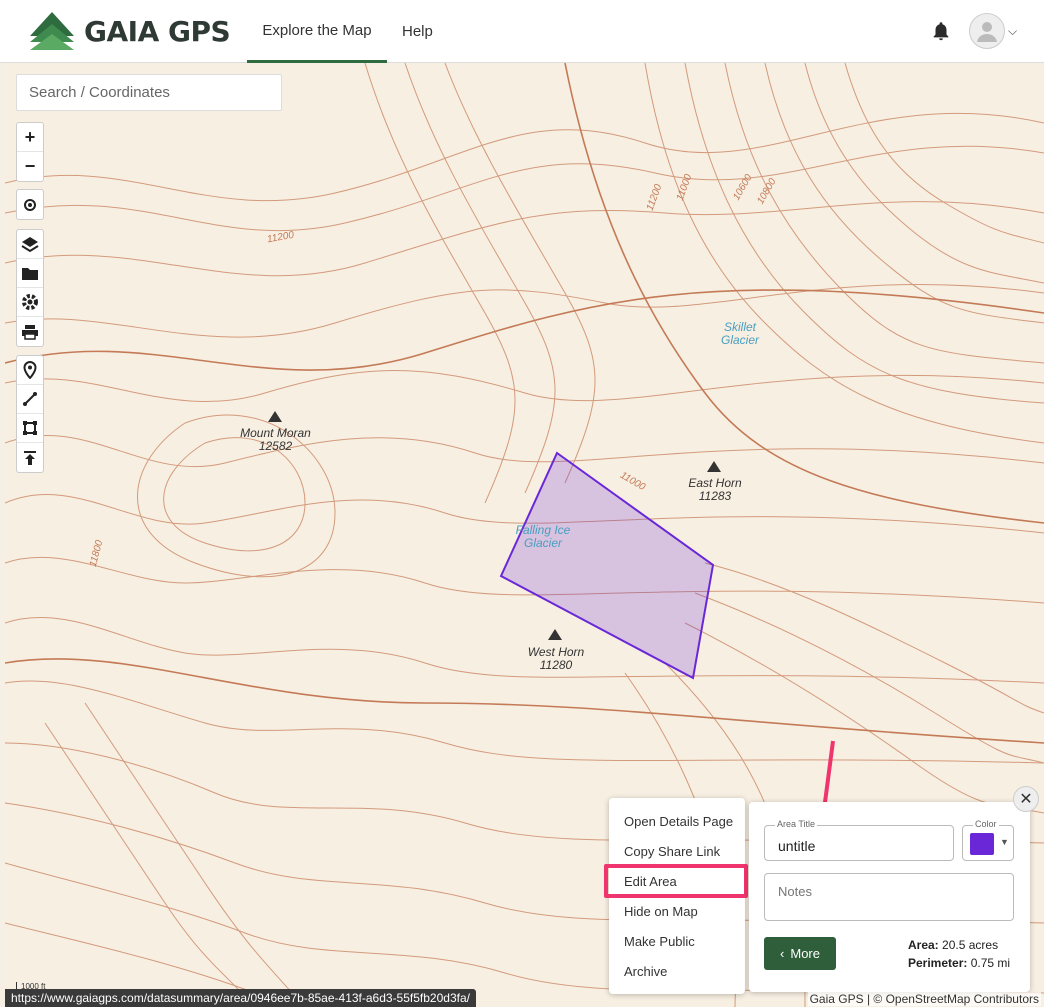 The image size is (1044, 1007). What do you see at coordinates (52, 31) in the screenshot?
I see `mountain-logo-icon` at bounding box center [52, 31].